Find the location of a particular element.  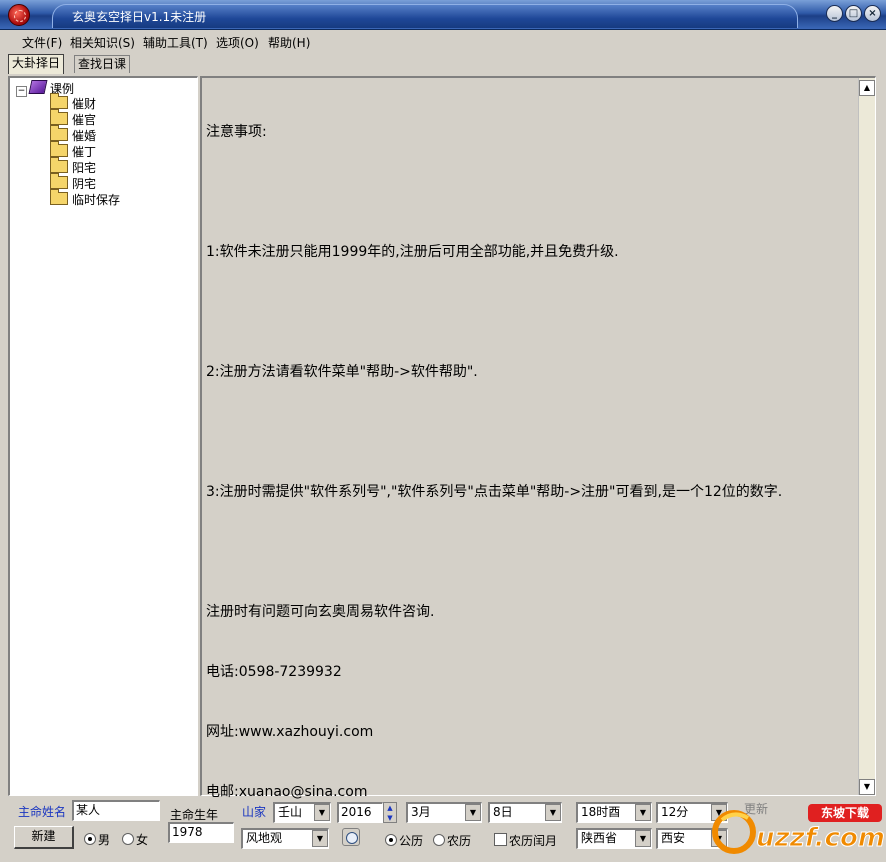

province-select: 陕西省 ▼ is located at coordinates (614, 838).